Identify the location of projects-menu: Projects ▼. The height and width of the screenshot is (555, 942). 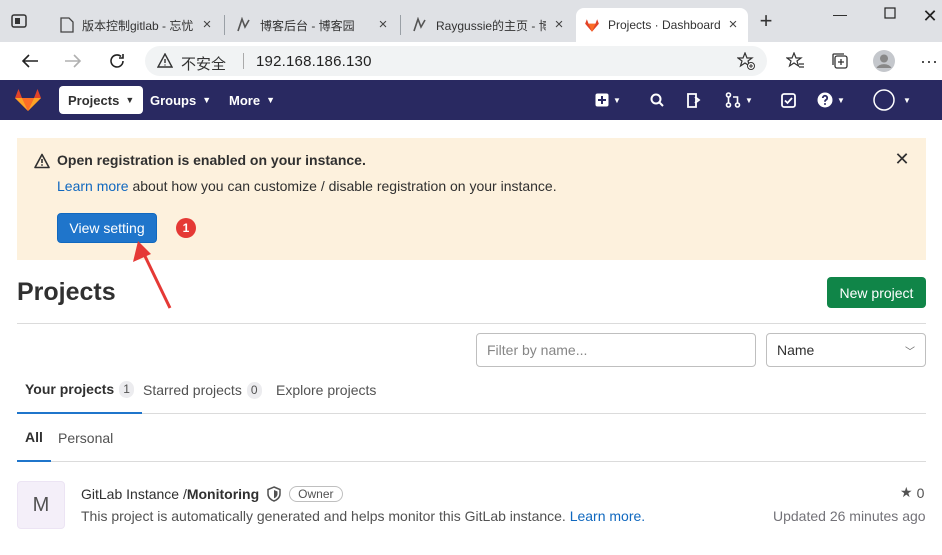
(101, 100).